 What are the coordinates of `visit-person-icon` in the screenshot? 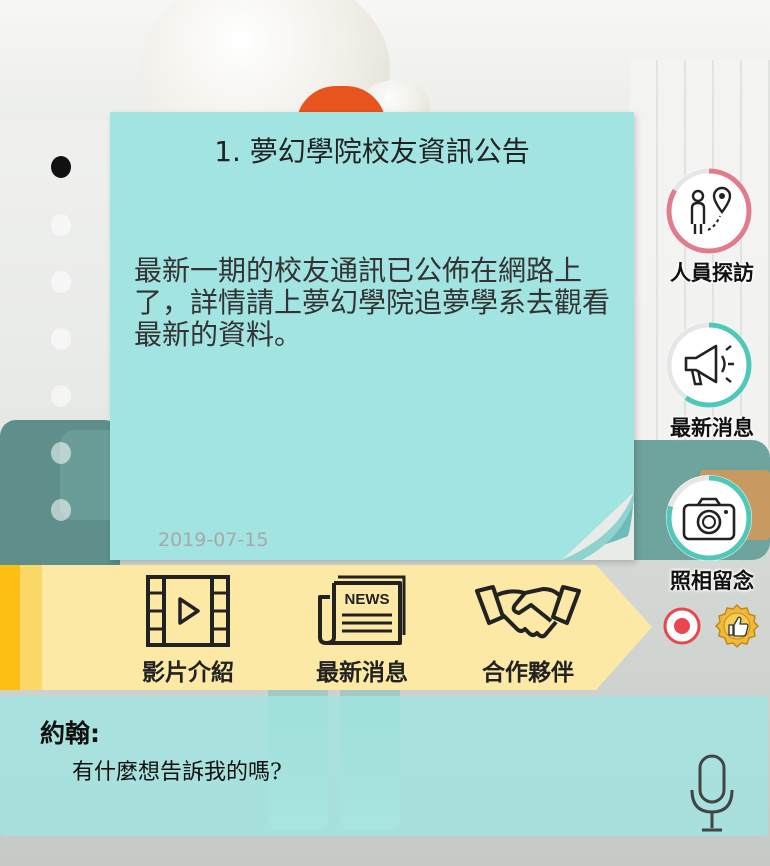 It's located at (711, 210).